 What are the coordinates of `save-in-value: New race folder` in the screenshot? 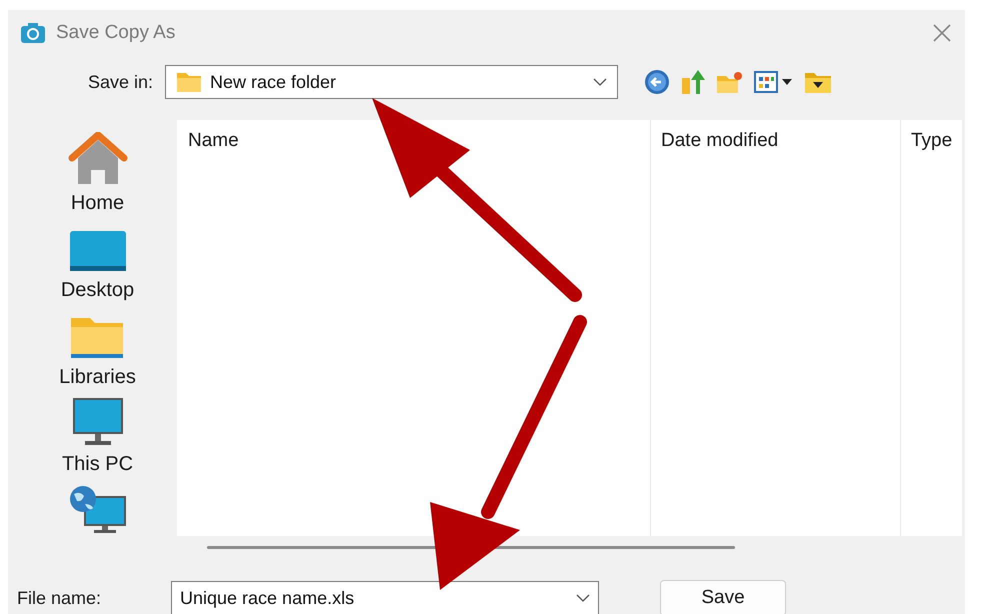 It's located at (274, 82).